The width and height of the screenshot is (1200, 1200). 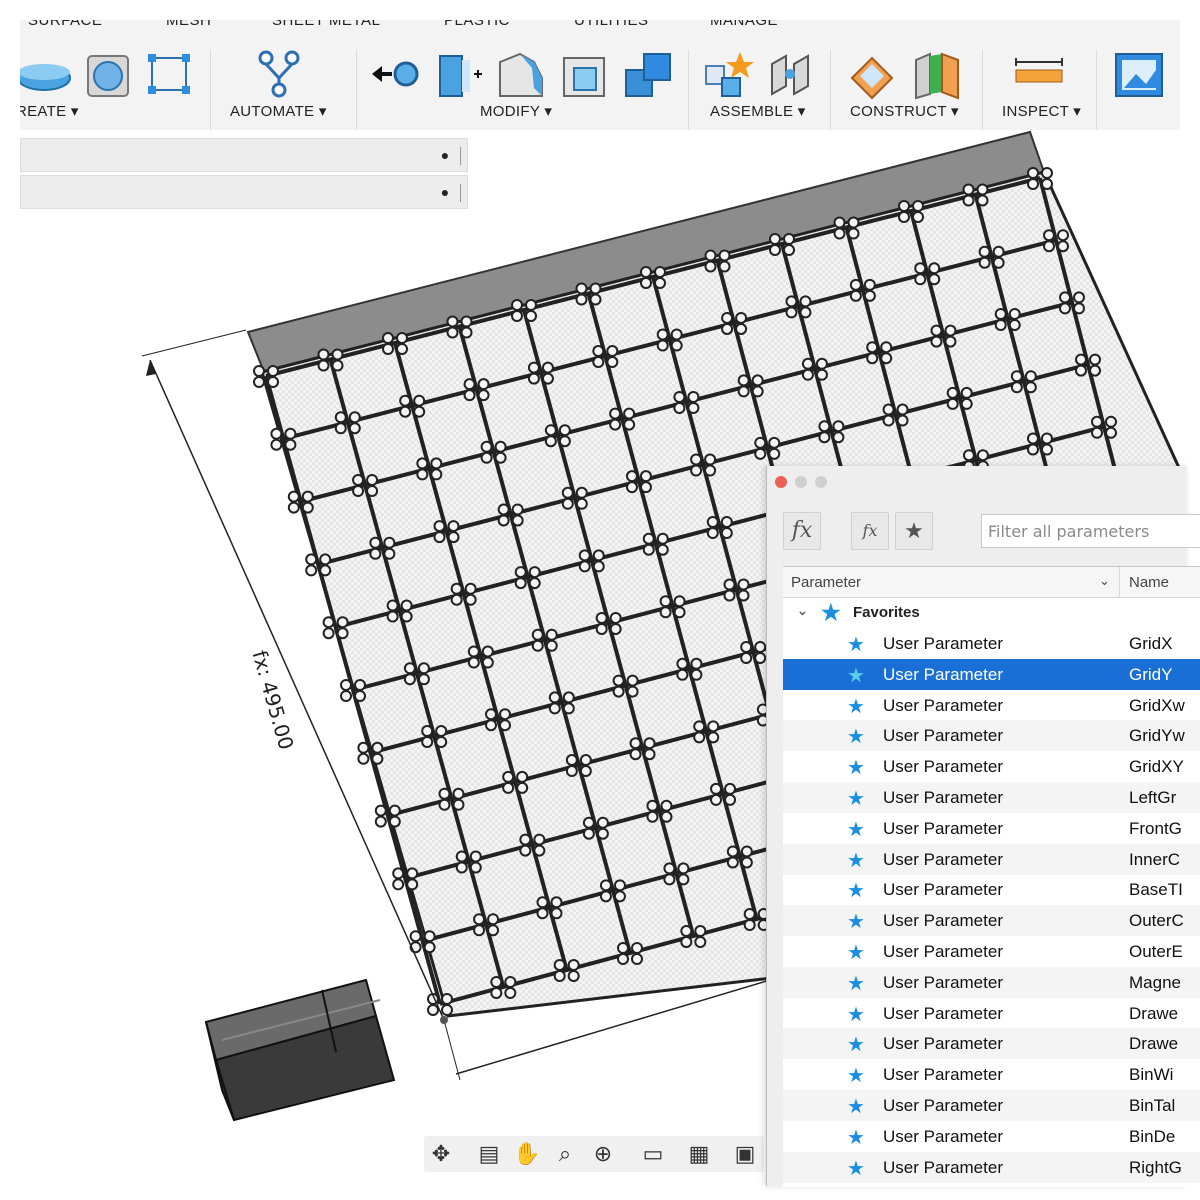 What do you see at coordinates (801, 482) in the screenshot?
I see `minimize-window-button` at bounding box center [801, 482].